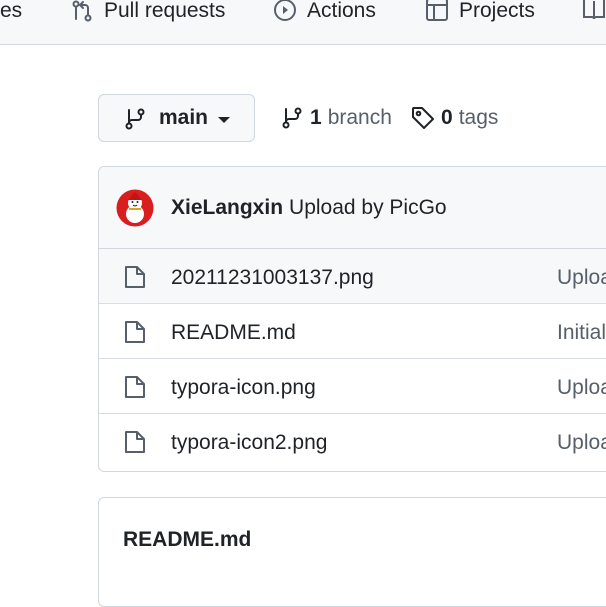 The width and height of the screenshot is (606, 607). I want to click on file-row: typora-icon2.png Uploa, so click(352, 441).